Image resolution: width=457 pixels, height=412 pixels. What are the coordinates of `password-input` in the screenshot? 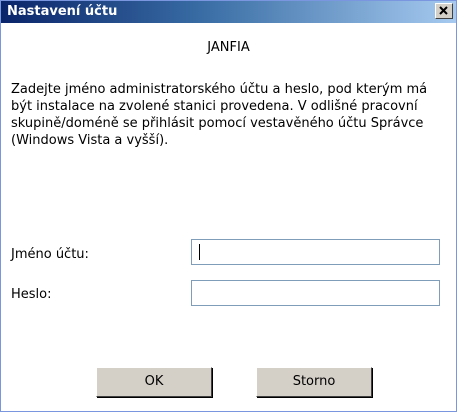 It's located at (315, 293).